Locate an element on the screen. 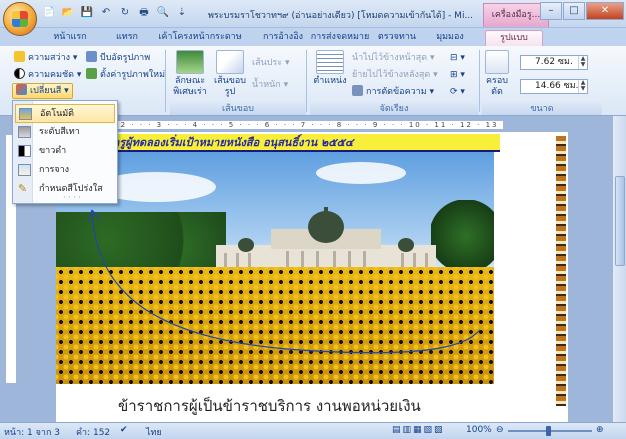 This screenshot has width=626, height=439. page-count: หน้า: 1 จาก 3 is located at coordinates (32, 432).